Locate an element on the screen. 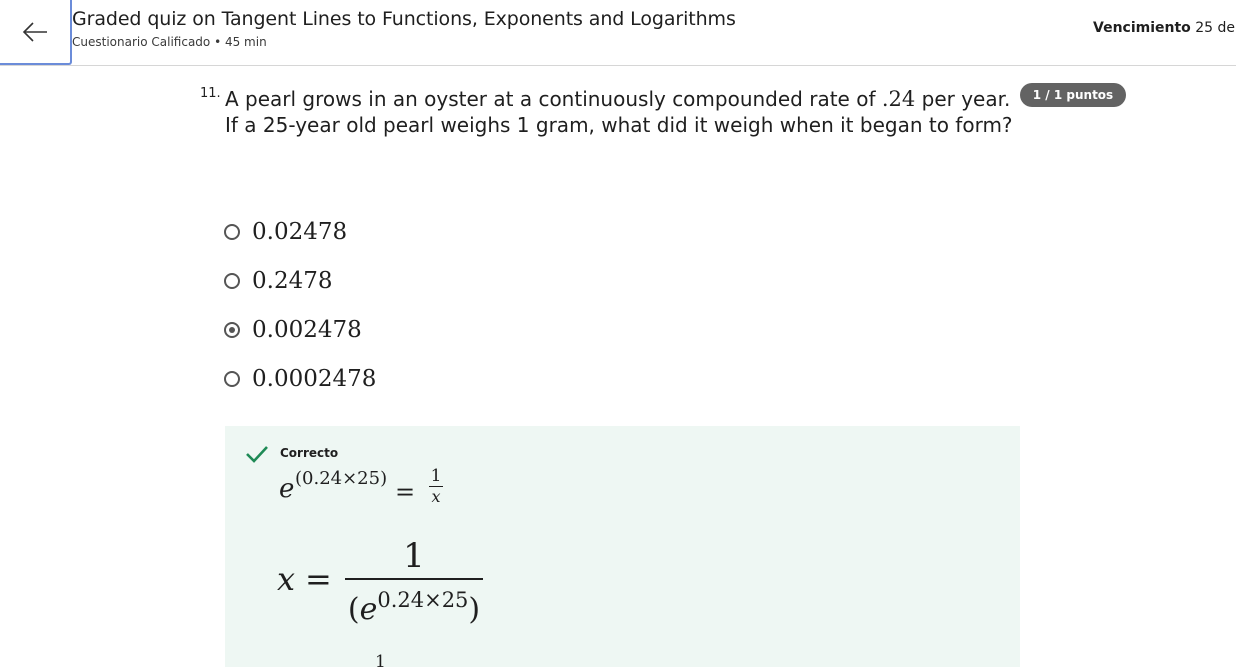  checkmark-icon is located at coordinates (257, 454).